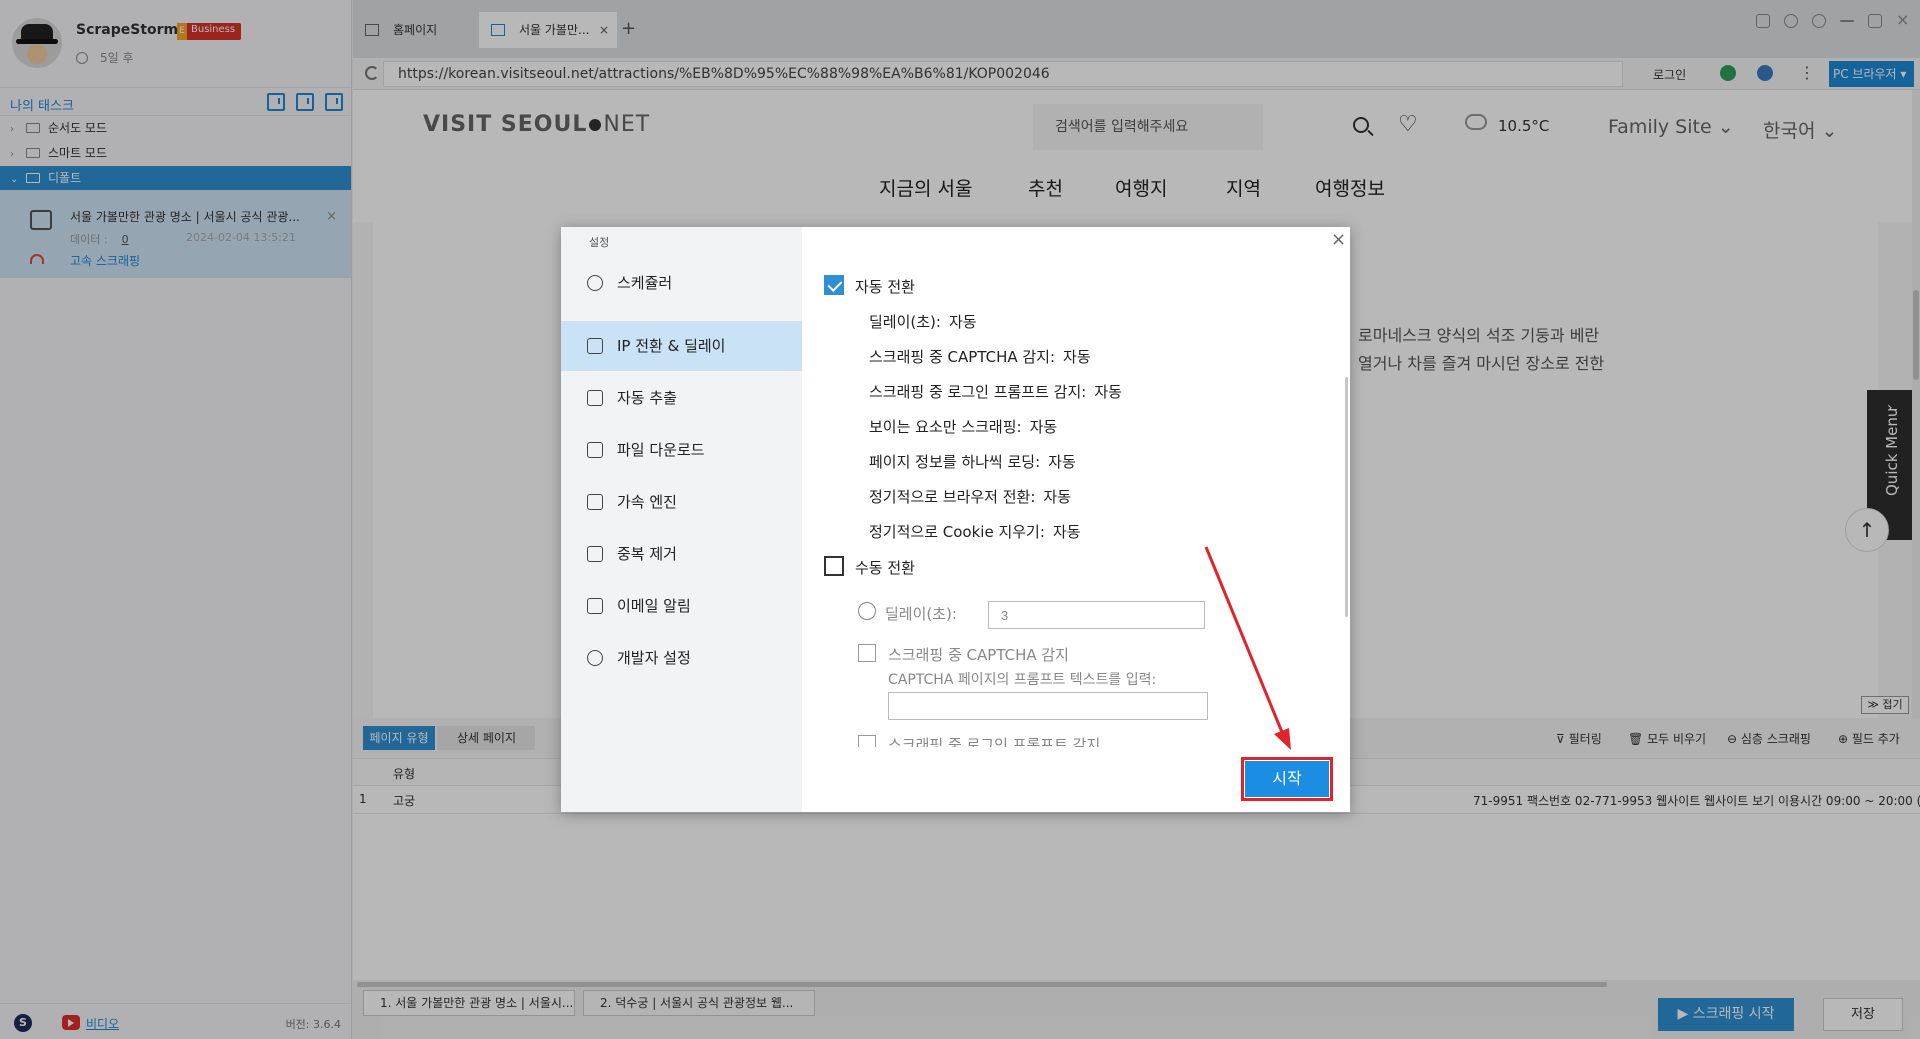  Describe the element at coordinates (595, 346) in the screenshot. I see `ip-switch-icon` at that location.